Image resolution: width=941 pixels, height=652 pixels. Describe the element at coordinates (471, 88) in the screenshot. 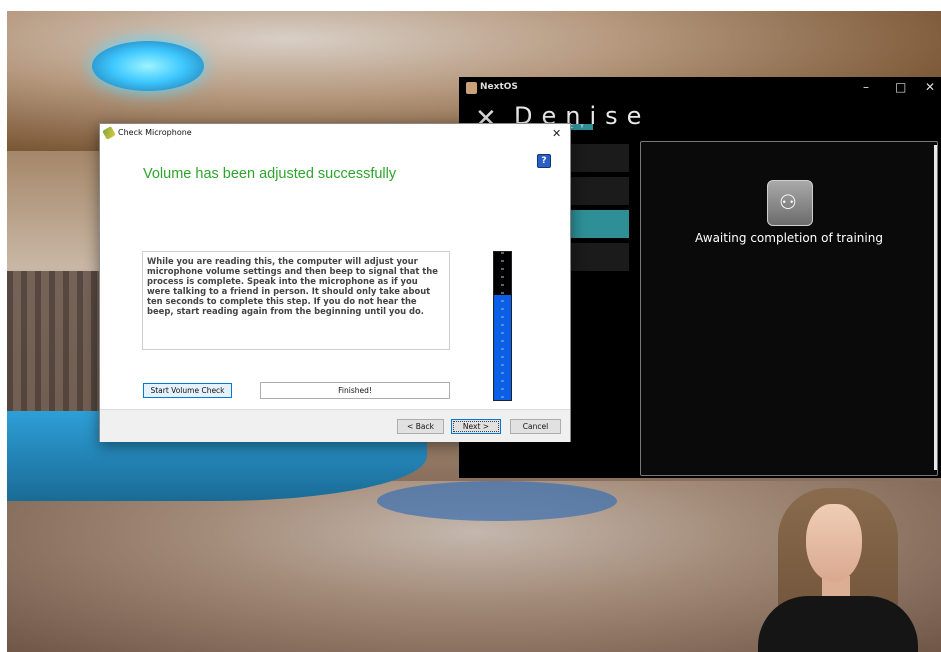

I see `nextos-app-icon` at that location.